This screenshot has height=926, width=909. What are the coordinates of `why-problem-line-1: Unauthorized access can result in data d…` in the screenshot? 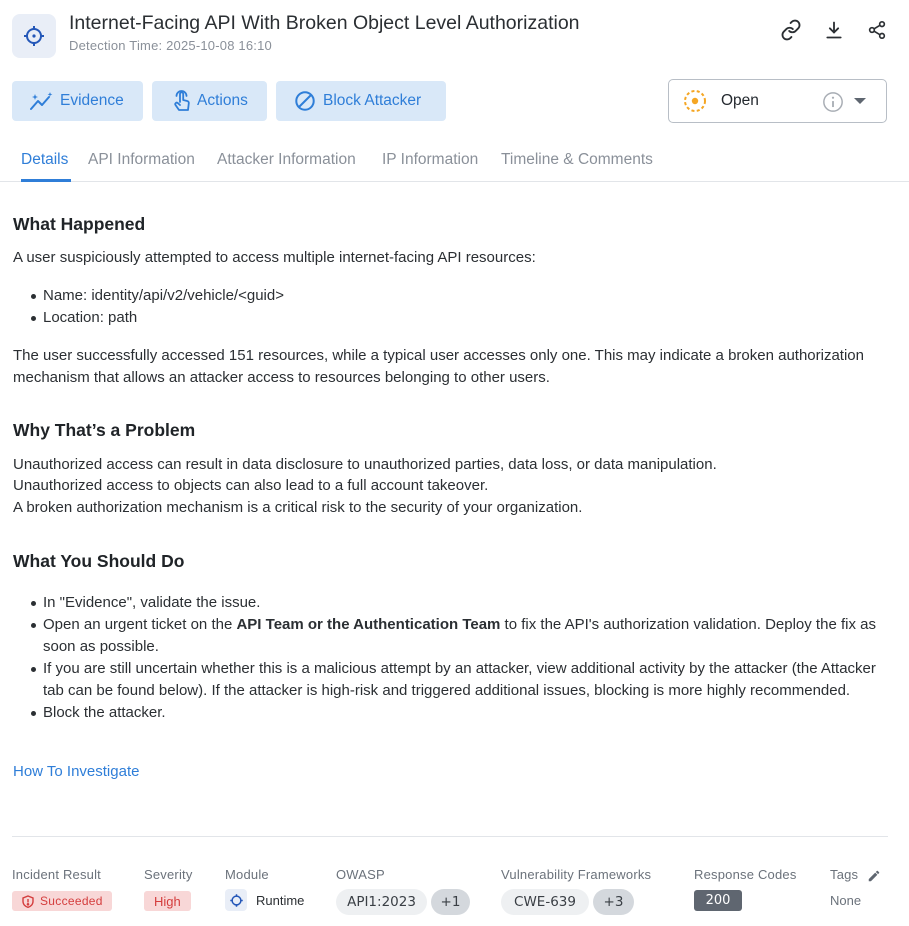 It's located at (365, 464).